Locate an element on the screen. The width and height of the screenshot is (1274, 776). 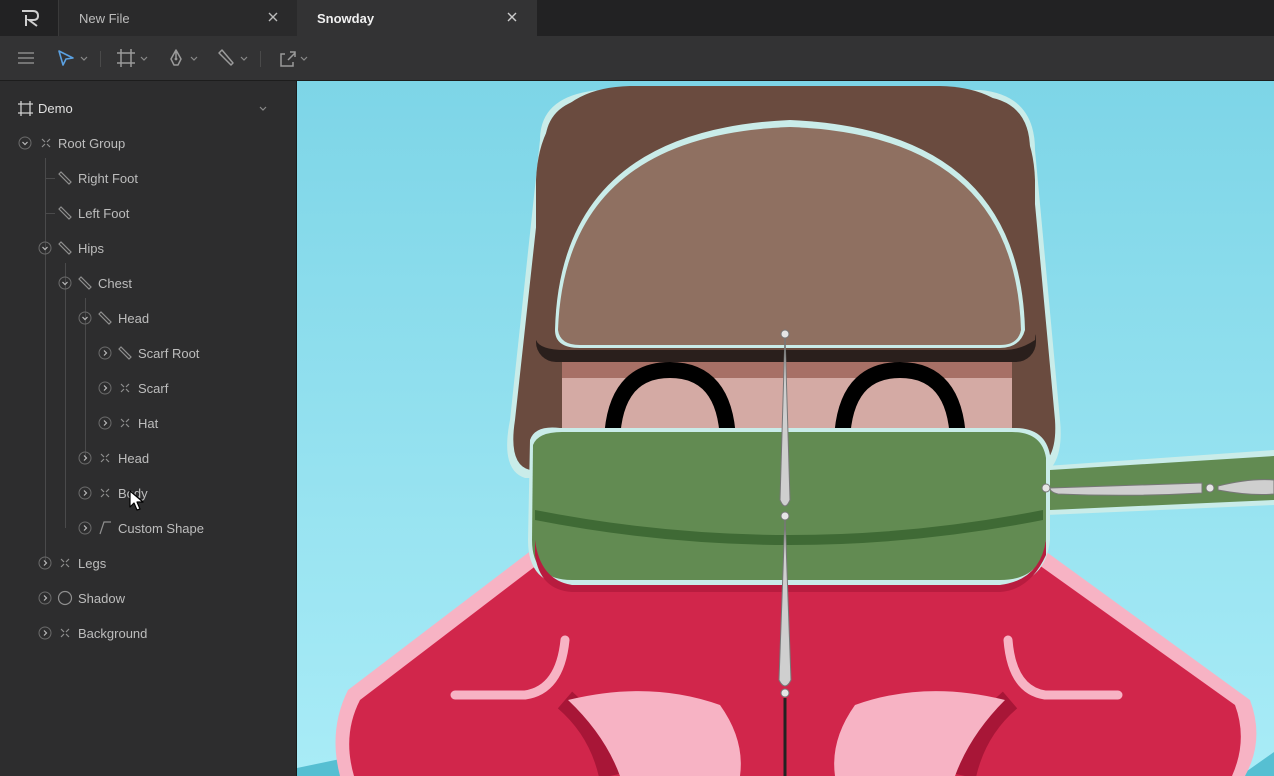
tree-item-label: Chest is located at coordinates (115, 283).